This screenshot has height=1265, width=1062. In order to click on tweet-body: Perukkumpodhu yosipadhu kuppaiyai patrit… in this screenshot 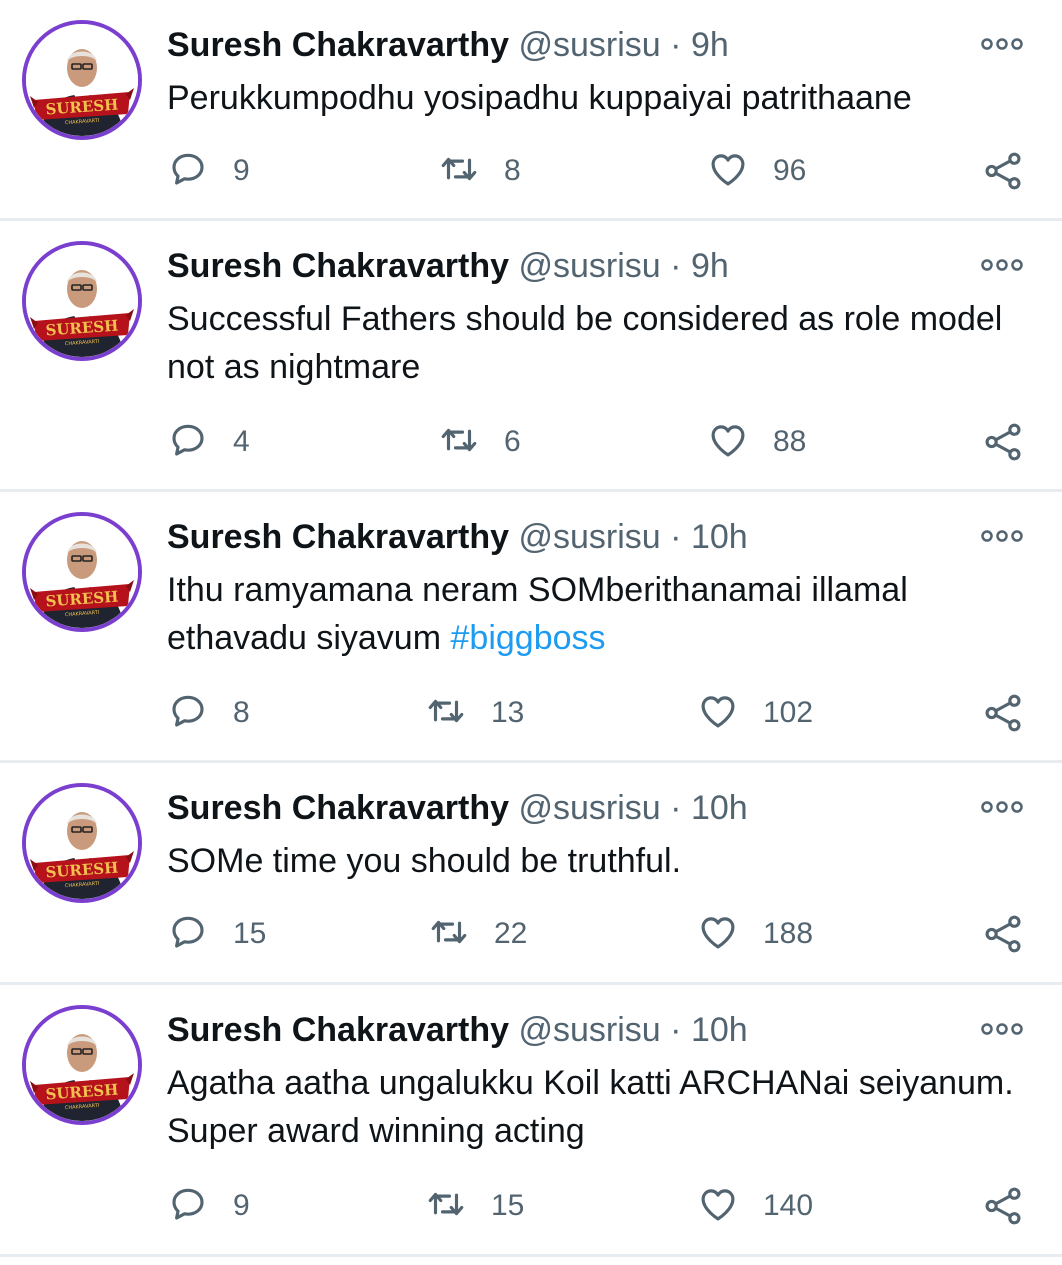, I will do `click(539, 98)`.